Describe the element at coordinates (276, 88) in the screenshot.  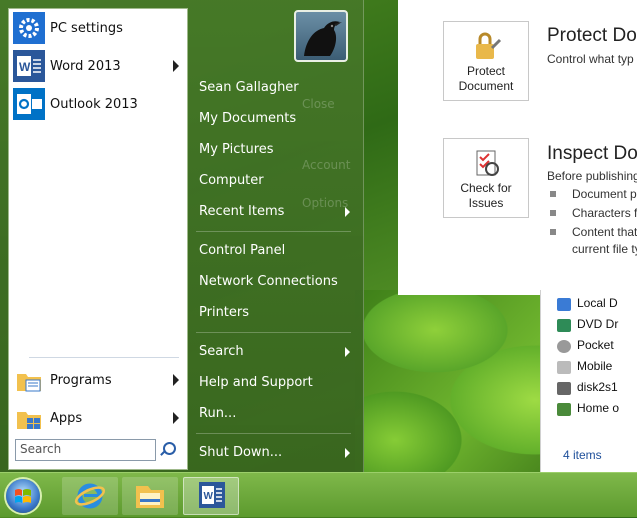
I see `user-name-link: Sean Gallagher` at that location.